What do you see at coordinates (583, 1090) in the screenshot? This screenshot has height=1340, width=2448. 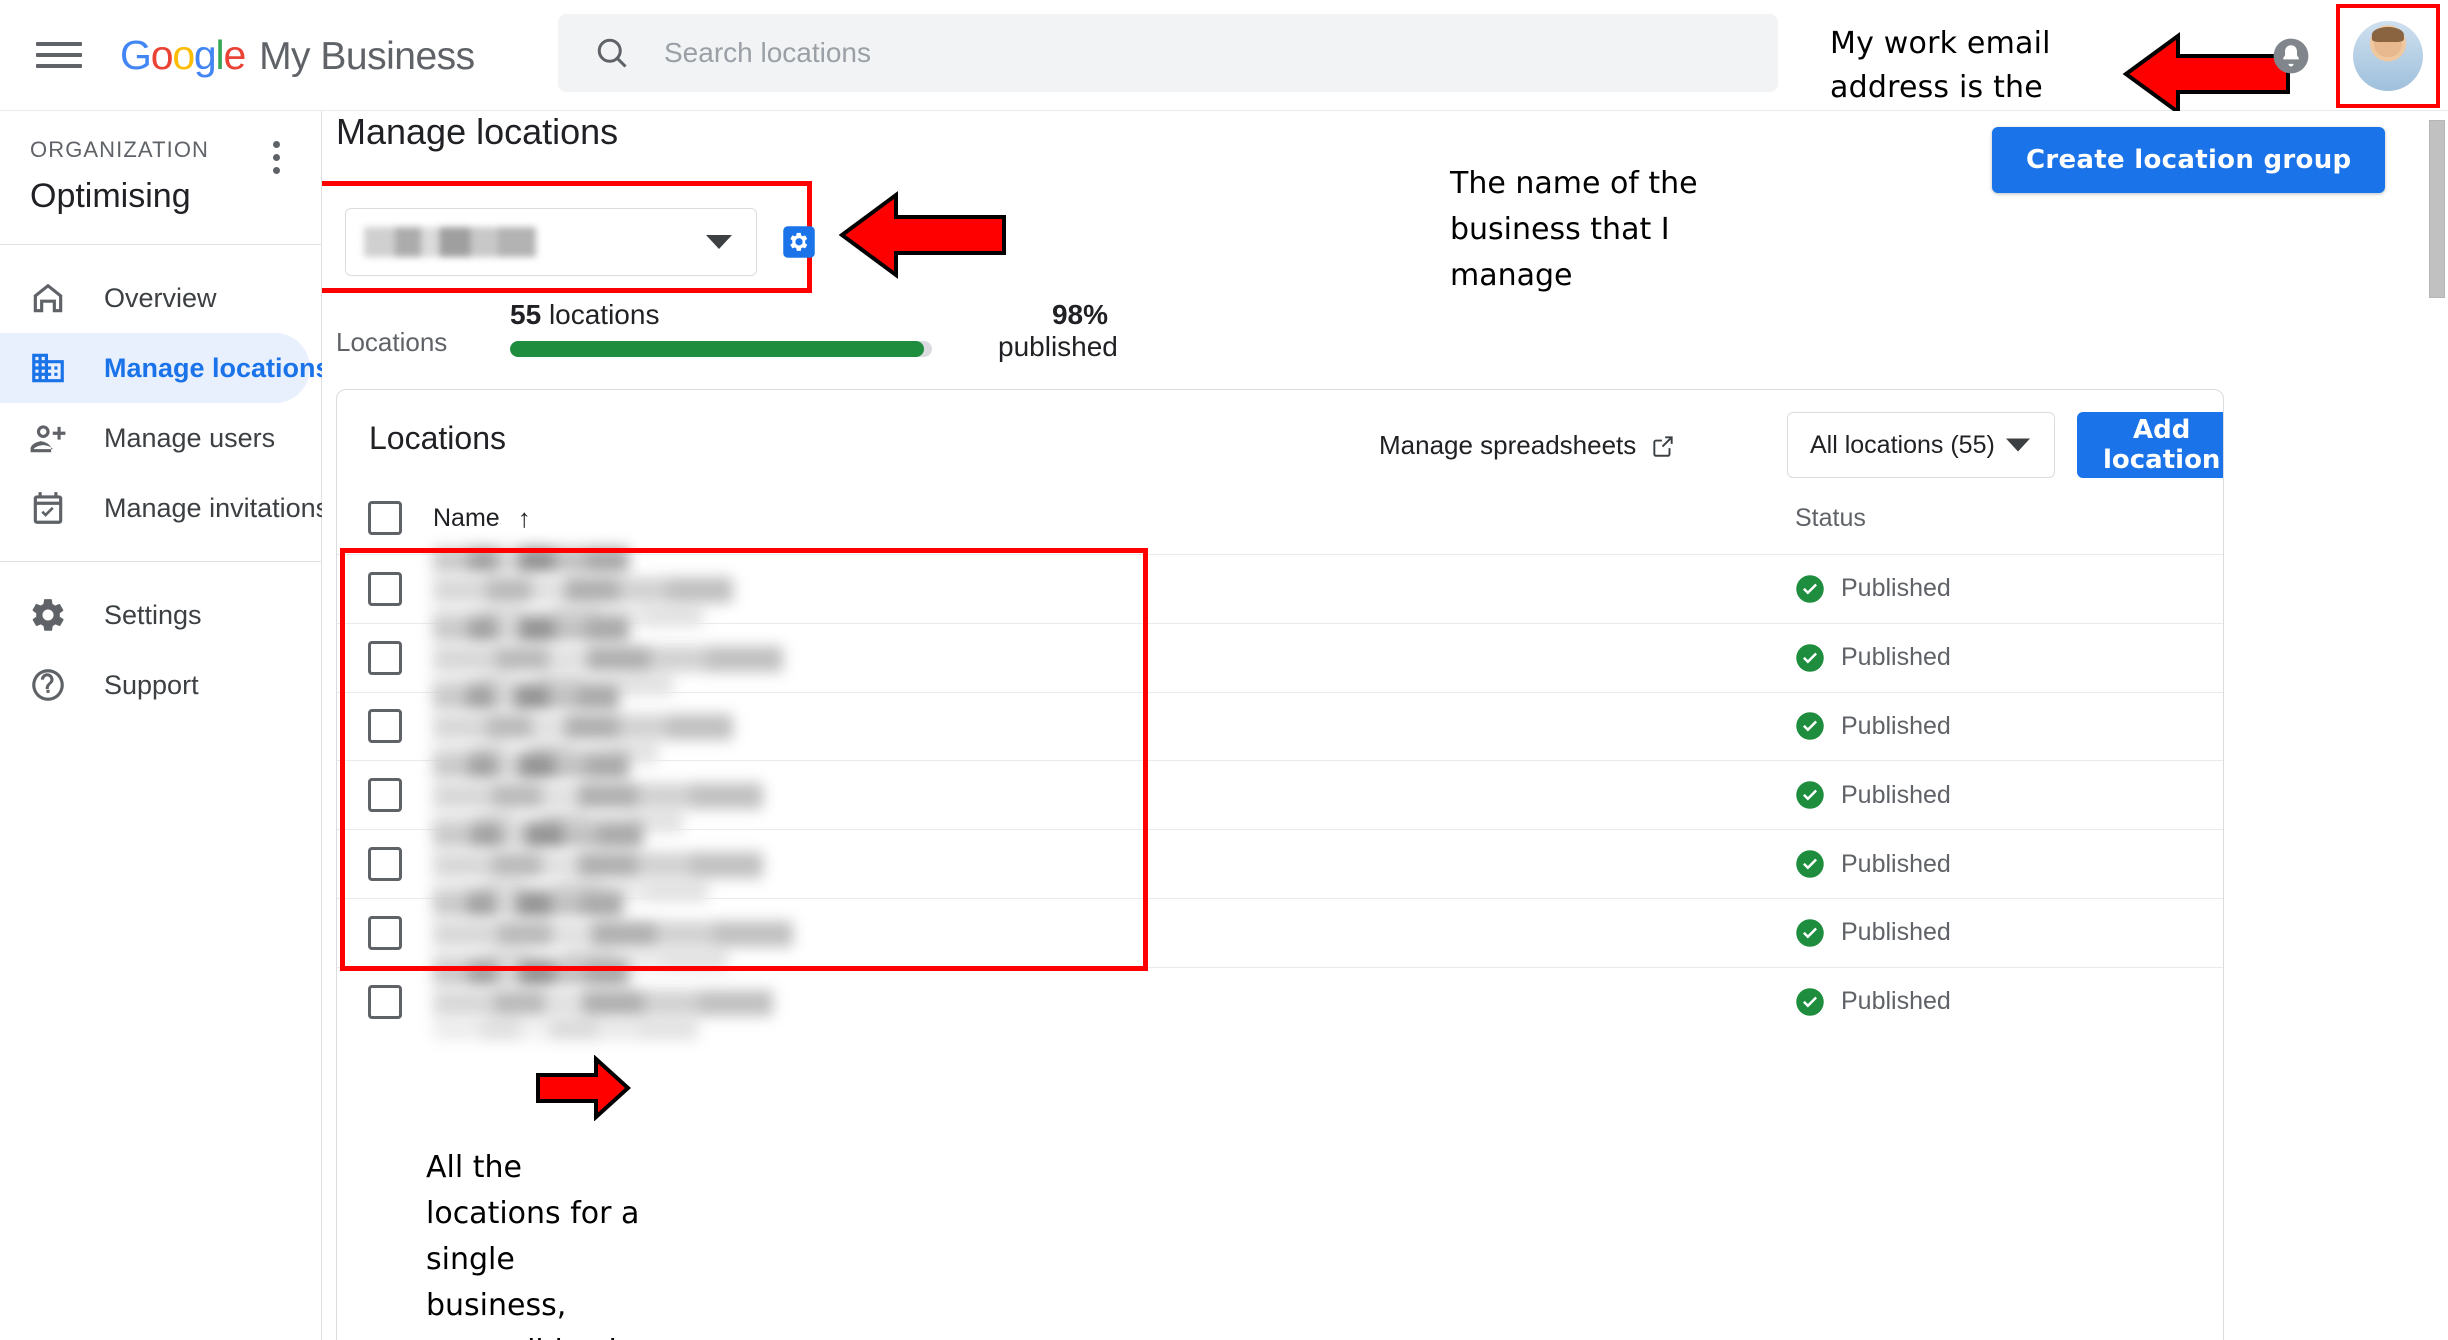 I see `annotation-arrow-right` at bounding box center [583, 1090].